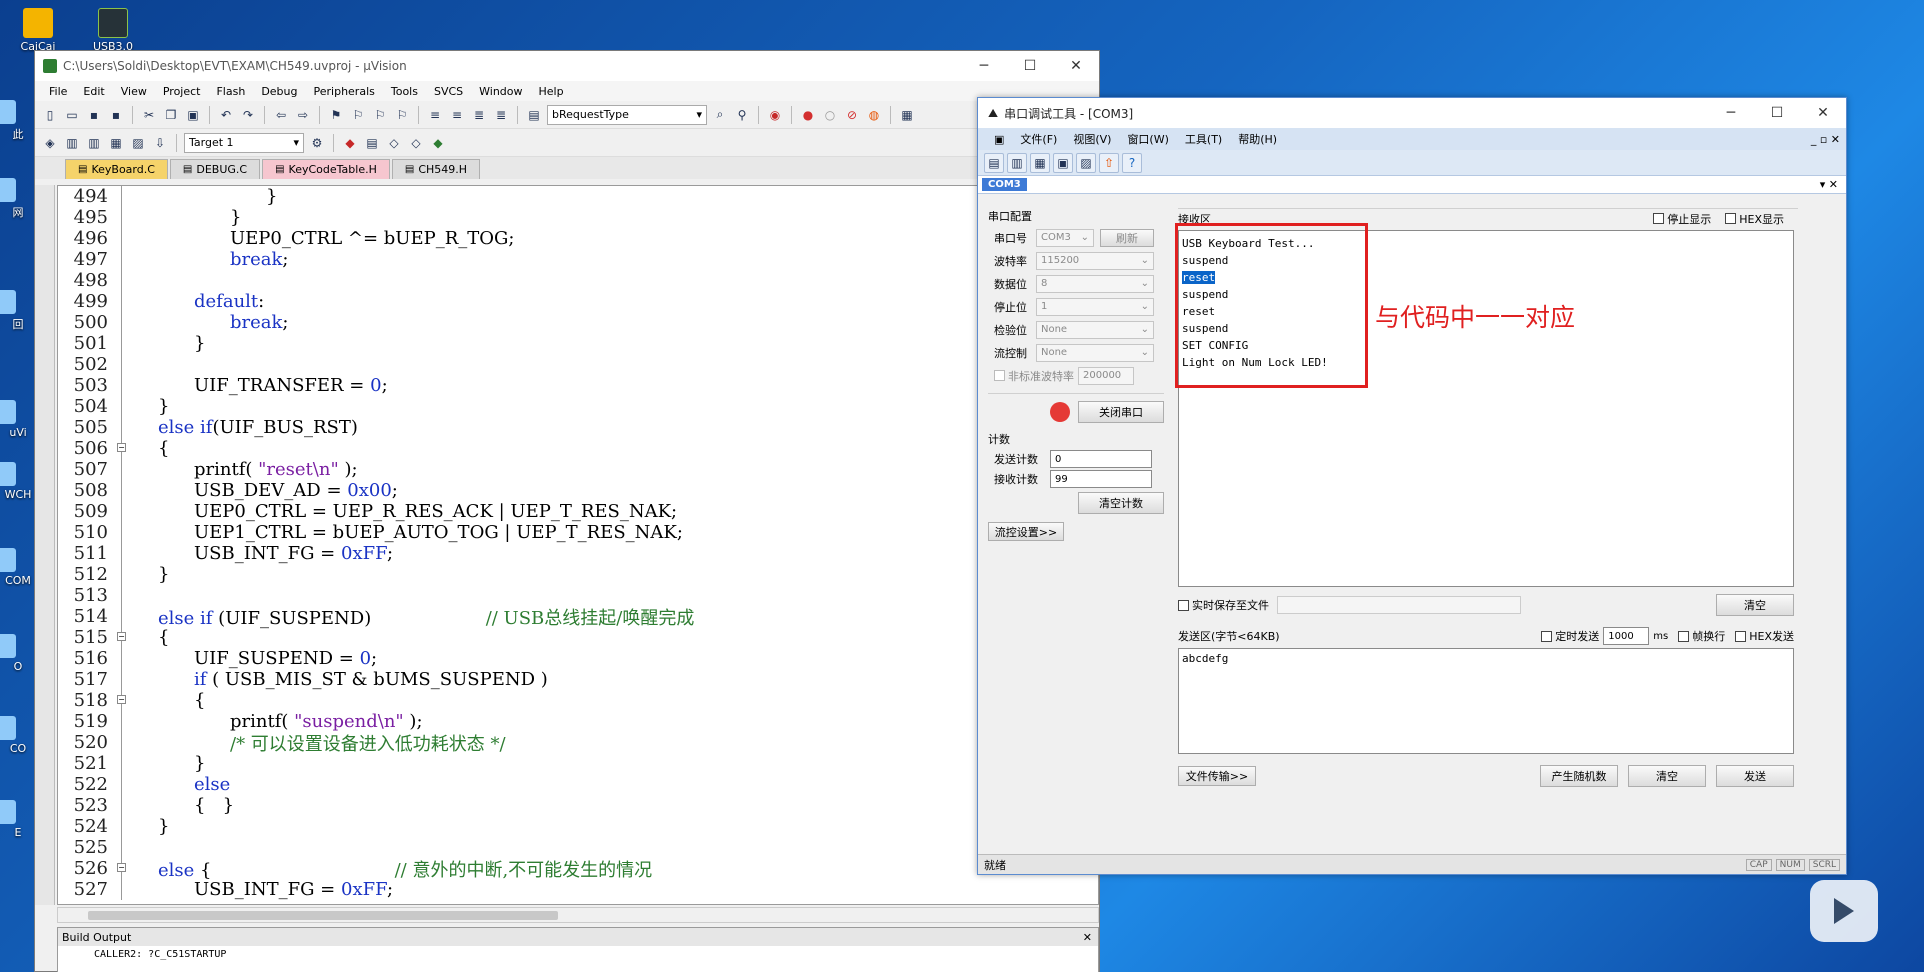  Describe the element at coordinates (116, 143) in the screenshot. I see `batch-build-icon: ▦` at that location.